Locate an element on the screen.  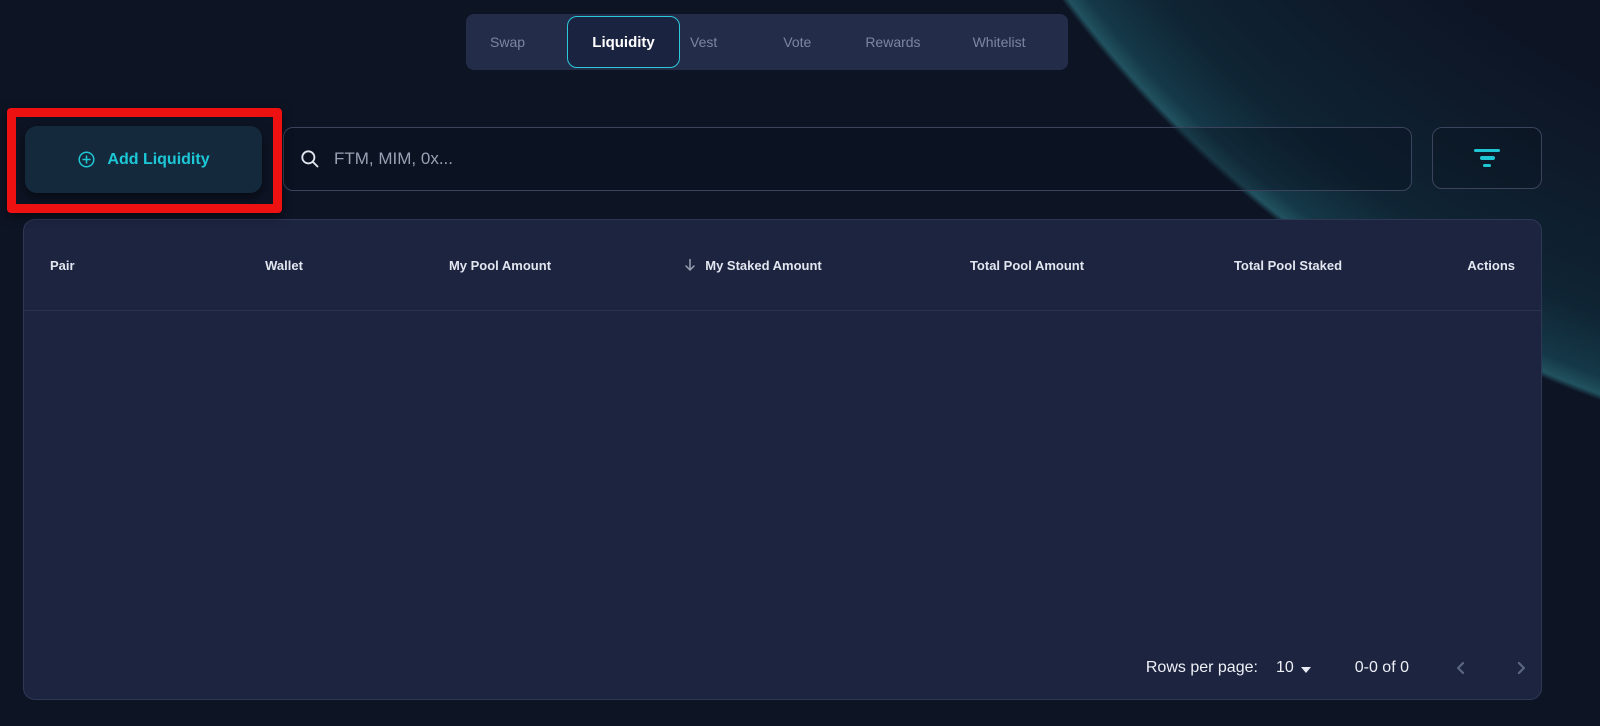
search-icon is located at coordinates (310, 159).